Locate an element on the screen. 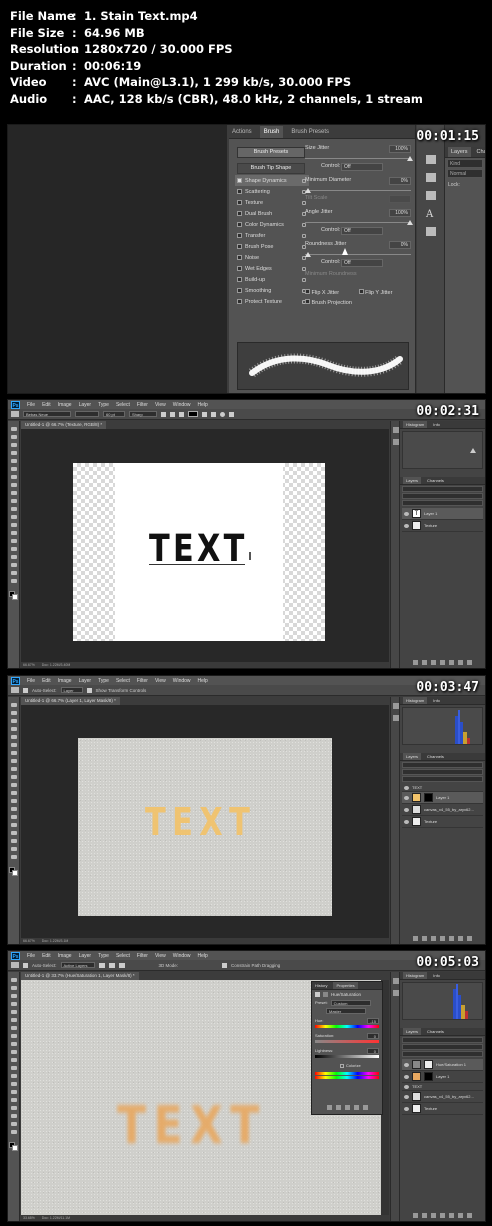 The image size is (492, 1226). blur-tool-icon is located at coordinates (14, 801).